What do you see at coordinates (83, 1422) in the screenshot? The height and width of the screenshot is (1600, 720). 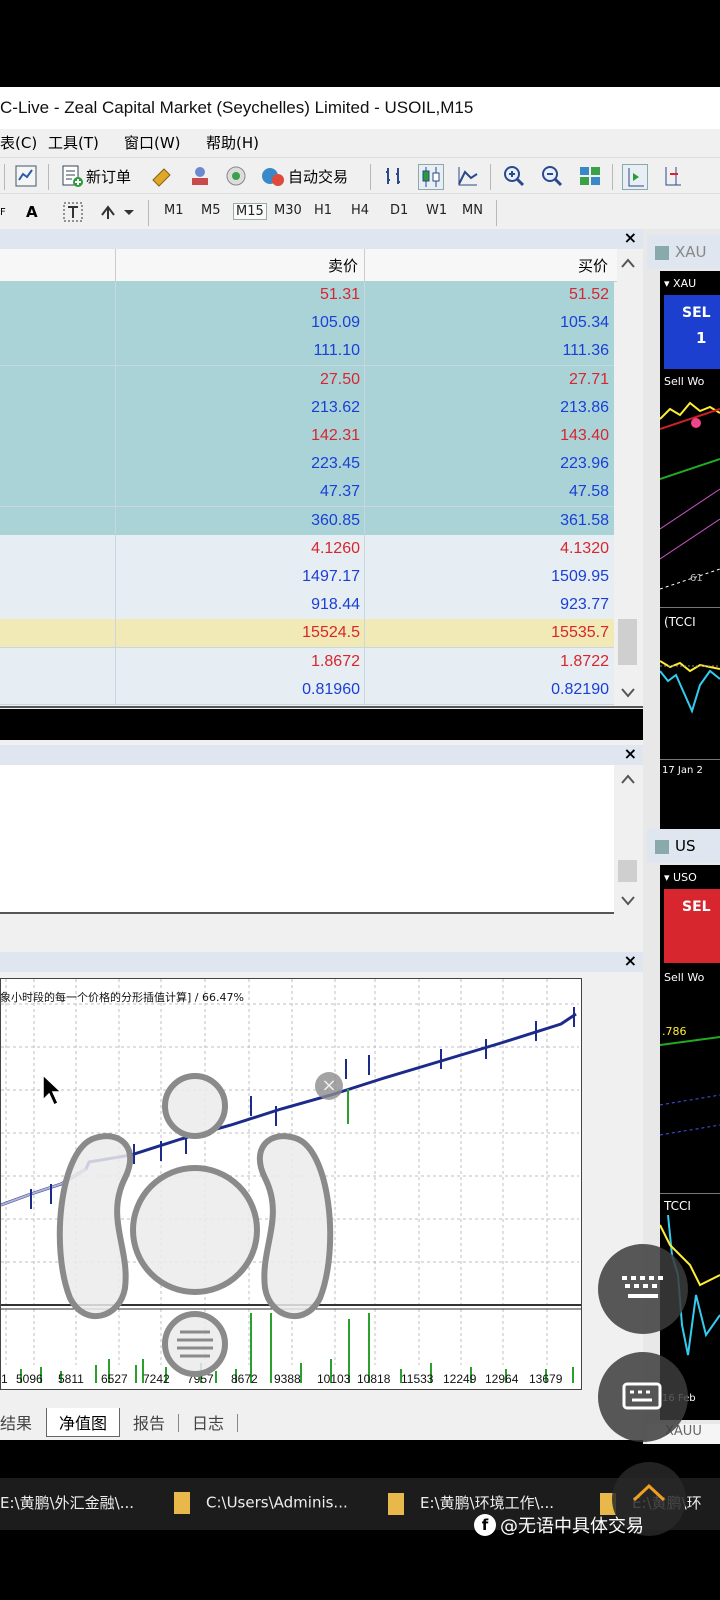 I see `tab-equity-graph: 净值图` at bounding box center [83, 1422].